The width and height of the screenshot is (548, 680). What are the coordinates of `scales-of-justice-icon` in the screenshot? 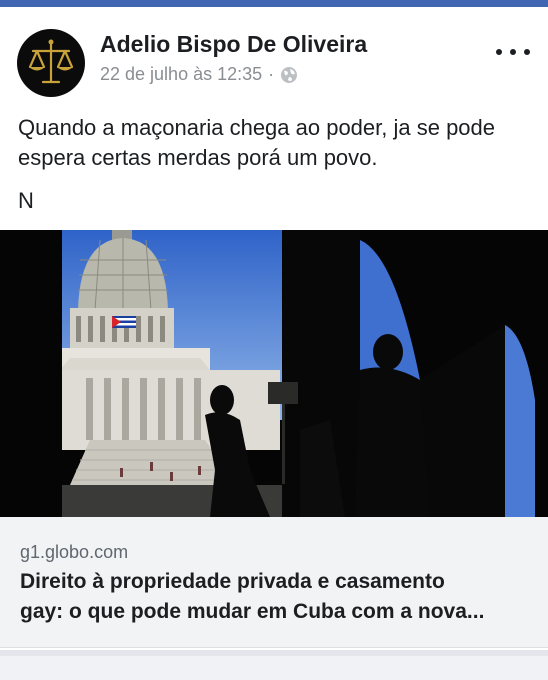 It's located at (51, 61).